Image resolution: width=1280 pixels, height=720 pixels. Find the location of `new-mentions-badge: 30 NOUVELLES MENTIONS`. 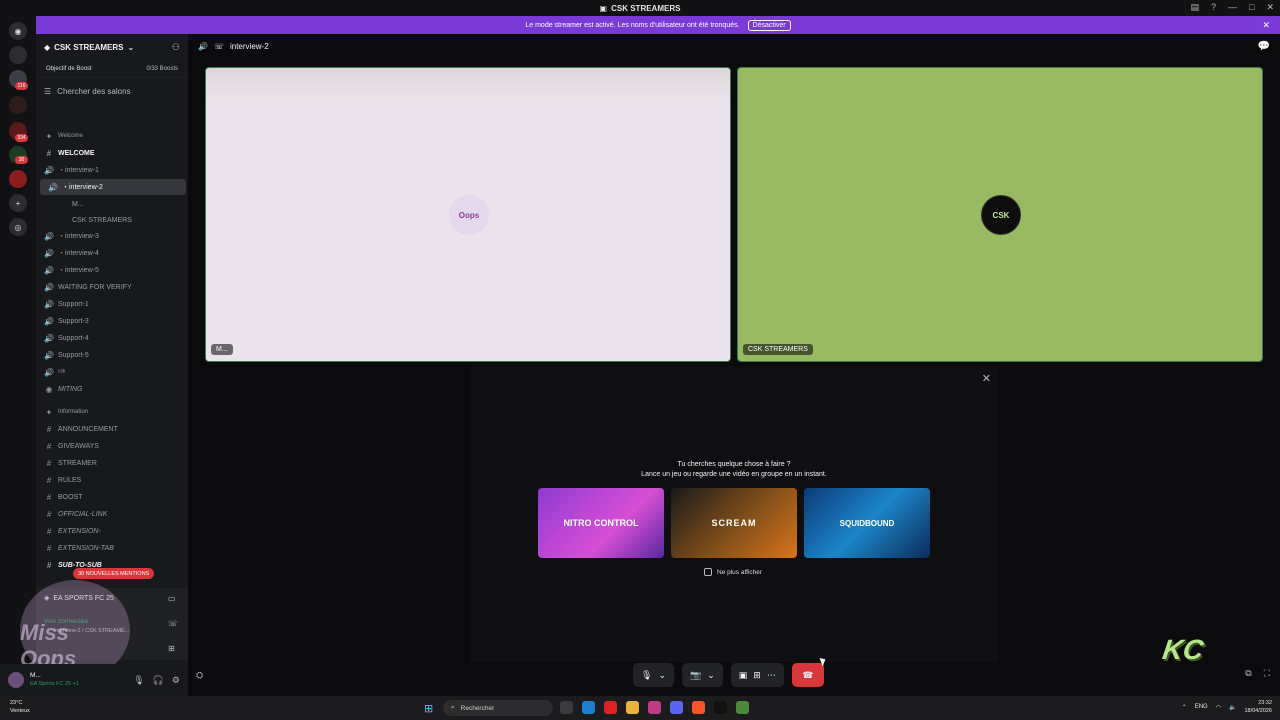

new-mentions-badge: 30 NOUVELLES MENTIONS is located at coordinates (114, 573).